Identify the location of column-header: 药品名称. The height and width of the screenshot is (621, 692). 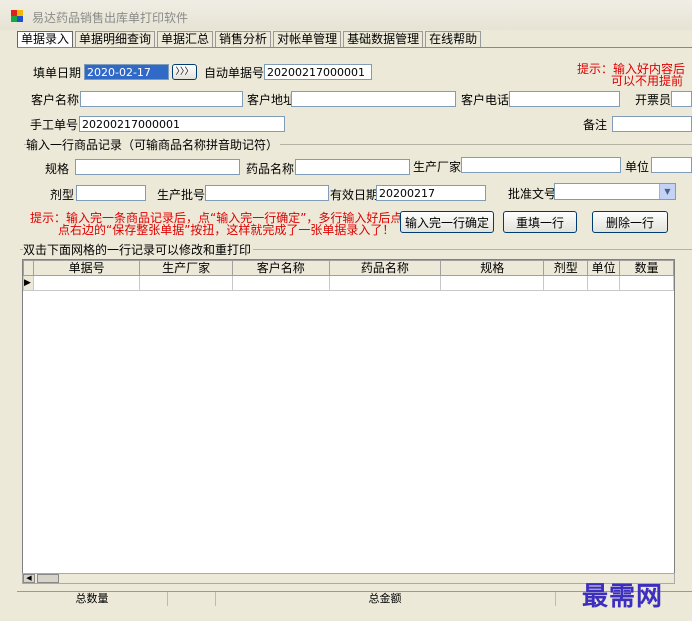
(385, 268).